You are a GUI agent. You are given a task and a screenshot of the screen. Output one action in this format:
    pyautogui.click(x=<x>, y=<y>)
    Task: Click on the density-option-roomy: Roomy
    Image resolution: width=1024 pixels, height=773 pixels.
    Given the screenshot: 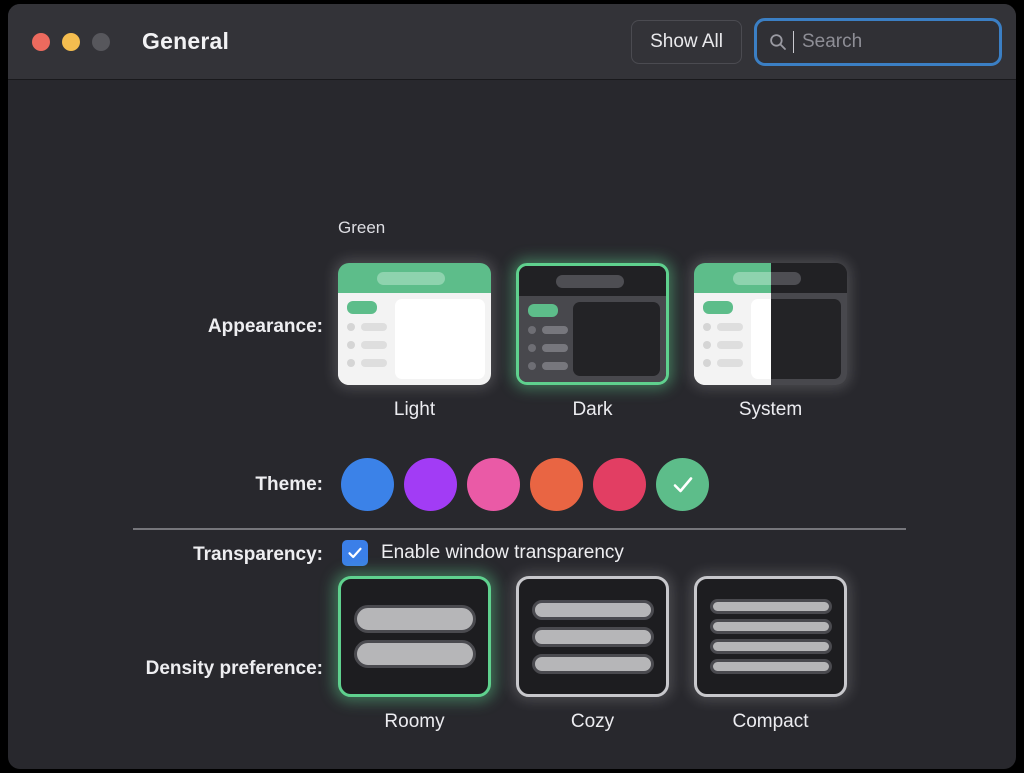 What is the action you would take?
    pyautogui.click(x=414, y=654)
    